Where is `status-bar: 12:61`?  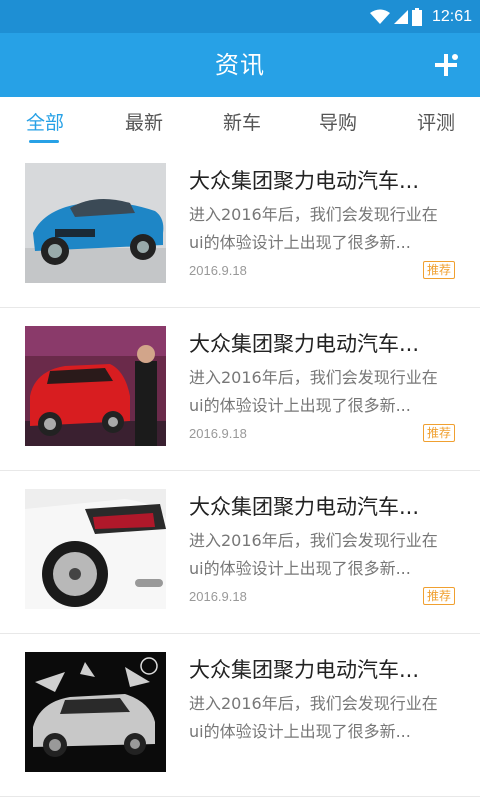 status-bar: 12:61 is located at coordinates (240, 16).